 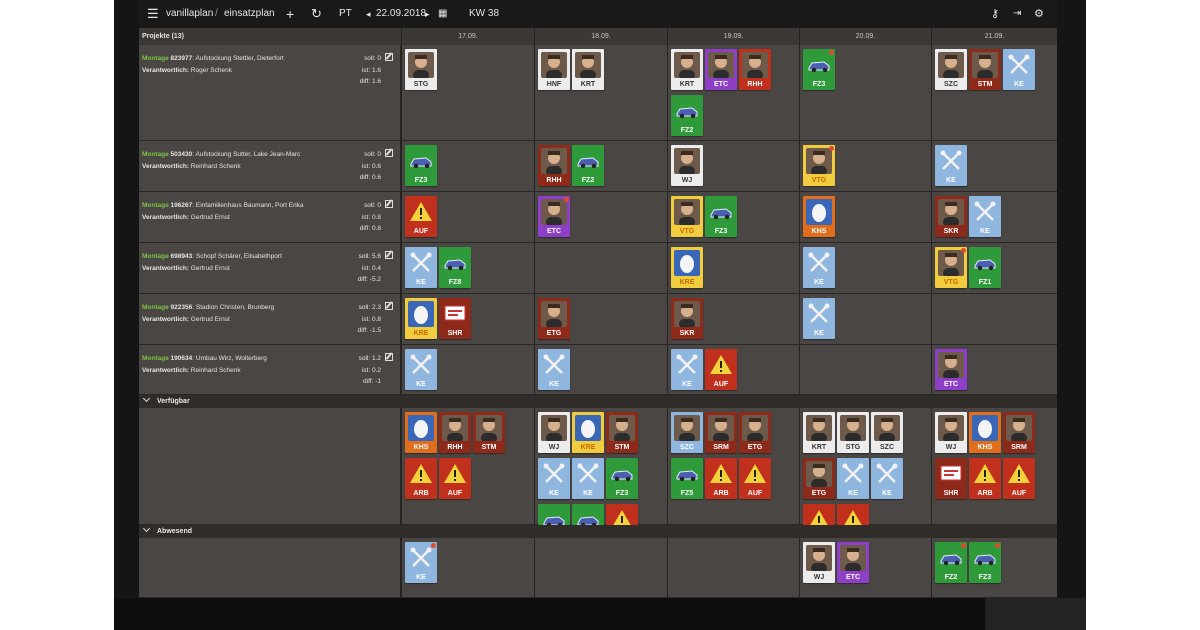 I want to click on logout-icon: ⇥, so click(x=1017, y=14).